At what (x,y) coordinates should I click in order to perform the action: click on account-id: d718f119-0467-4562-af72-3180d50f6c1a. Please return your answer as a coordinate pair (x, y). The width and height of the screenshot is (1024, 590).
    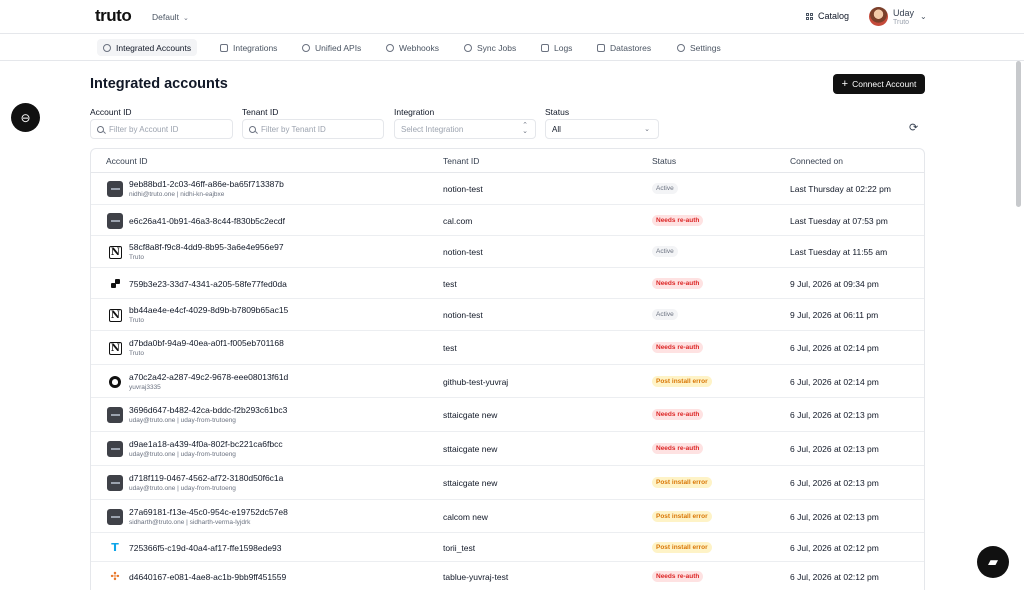
    Looking at the image, I should click on (206, 478).